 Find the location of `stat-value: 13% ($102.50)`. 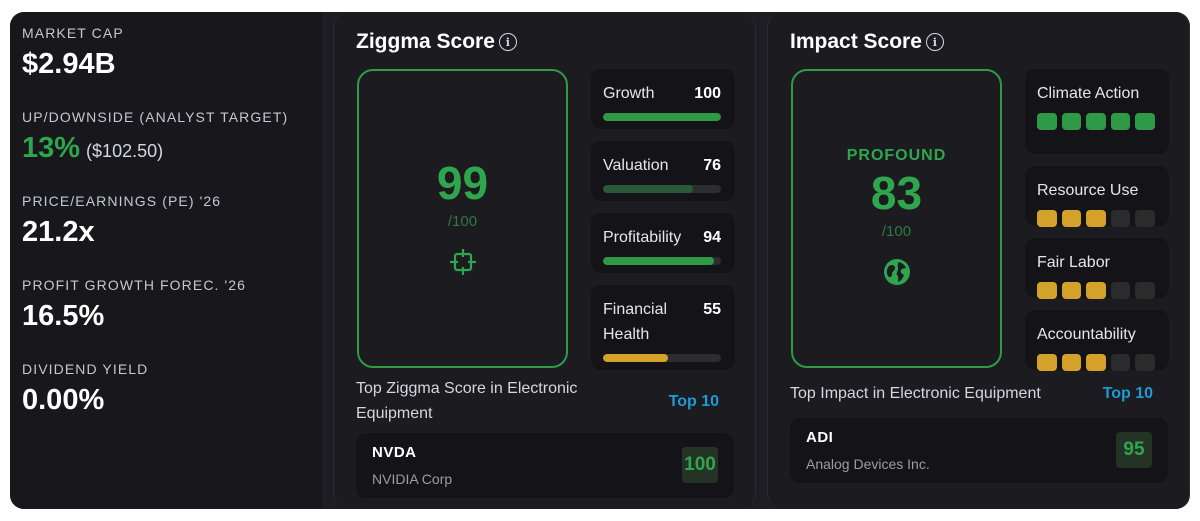

stat-value: 13% ($102.50) is located at coordinates (172, 150).